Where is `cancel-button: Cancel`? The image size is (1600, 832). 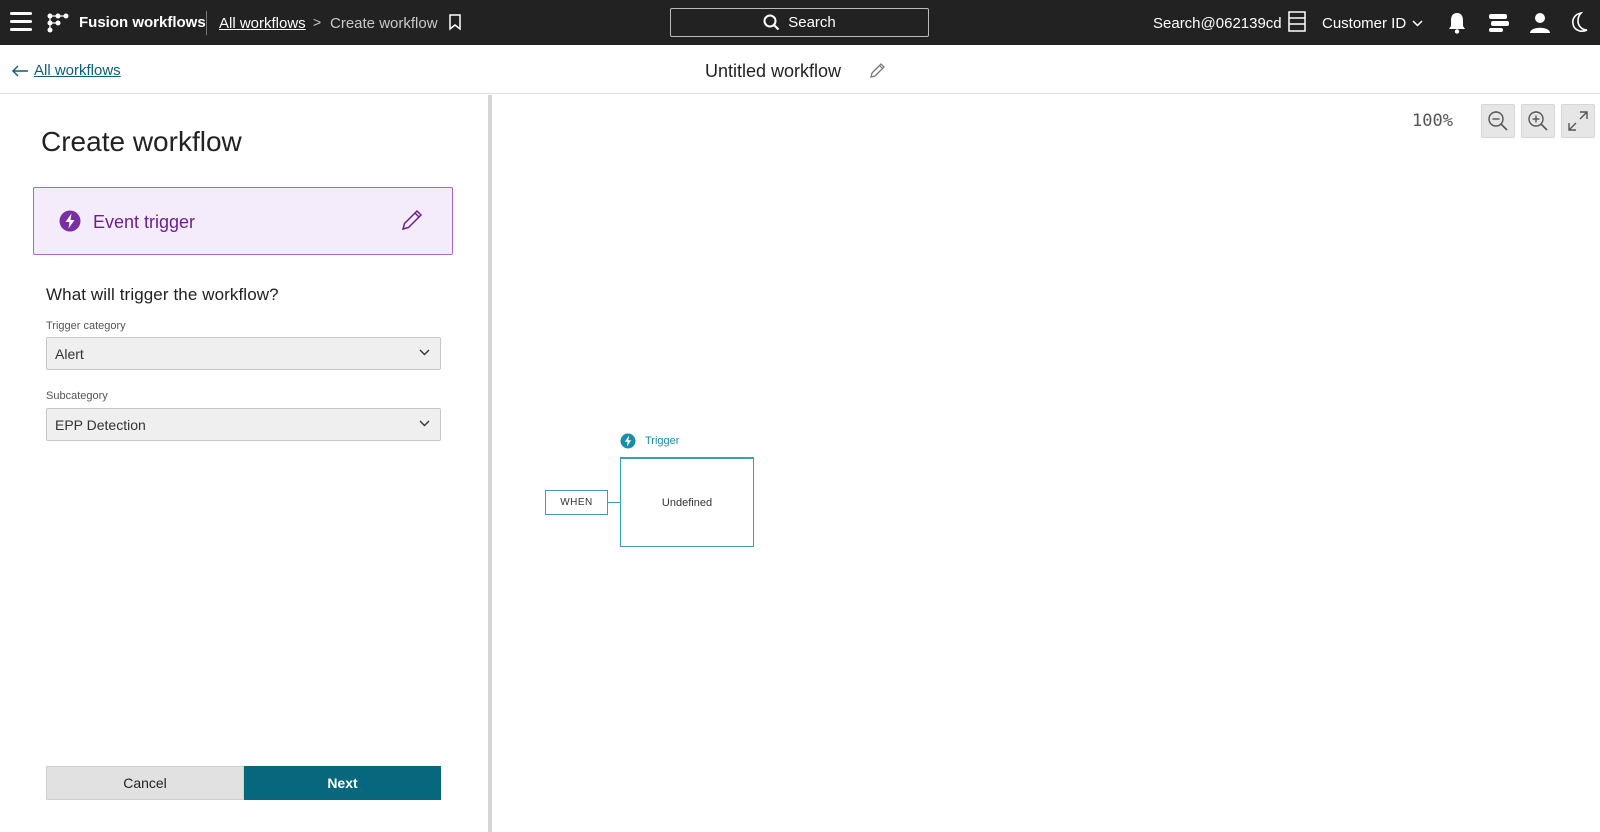 cancel-button: Cancel is located at coordinates (145, 783).